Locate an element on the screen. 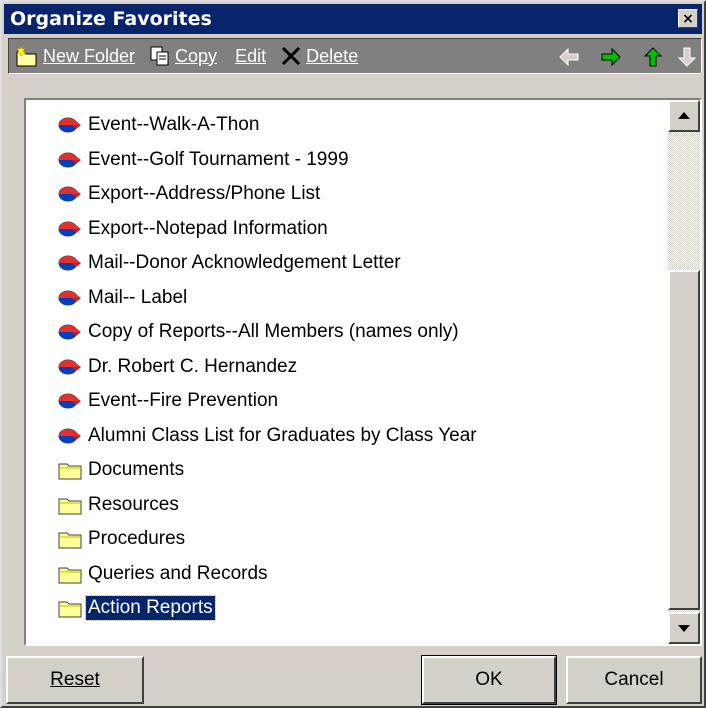 The height and width of the screenshot is (708, 706). down-arrow-icon is located at coordinates (687, 57).